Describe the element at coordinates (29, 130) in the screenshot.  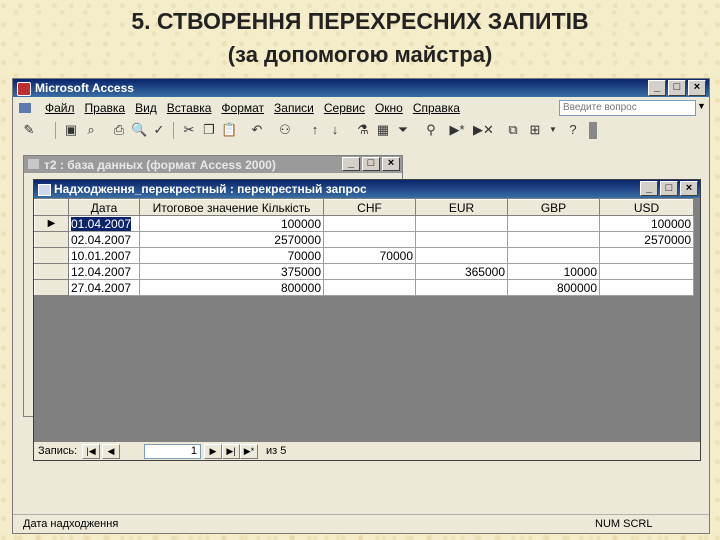
I see `design-view-icon: ✎` at that location.